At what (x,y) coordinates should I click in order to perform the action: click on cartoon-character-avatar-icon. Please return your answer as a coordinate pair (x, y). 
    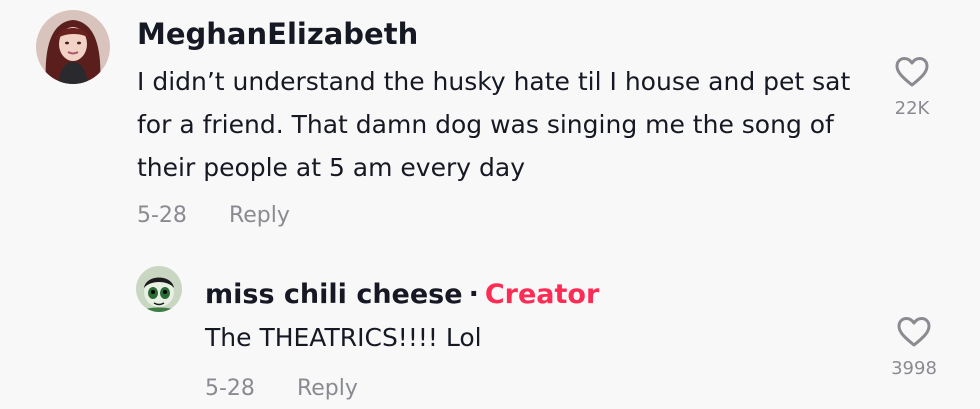
    Looking at the image, I should click on (159, 289).